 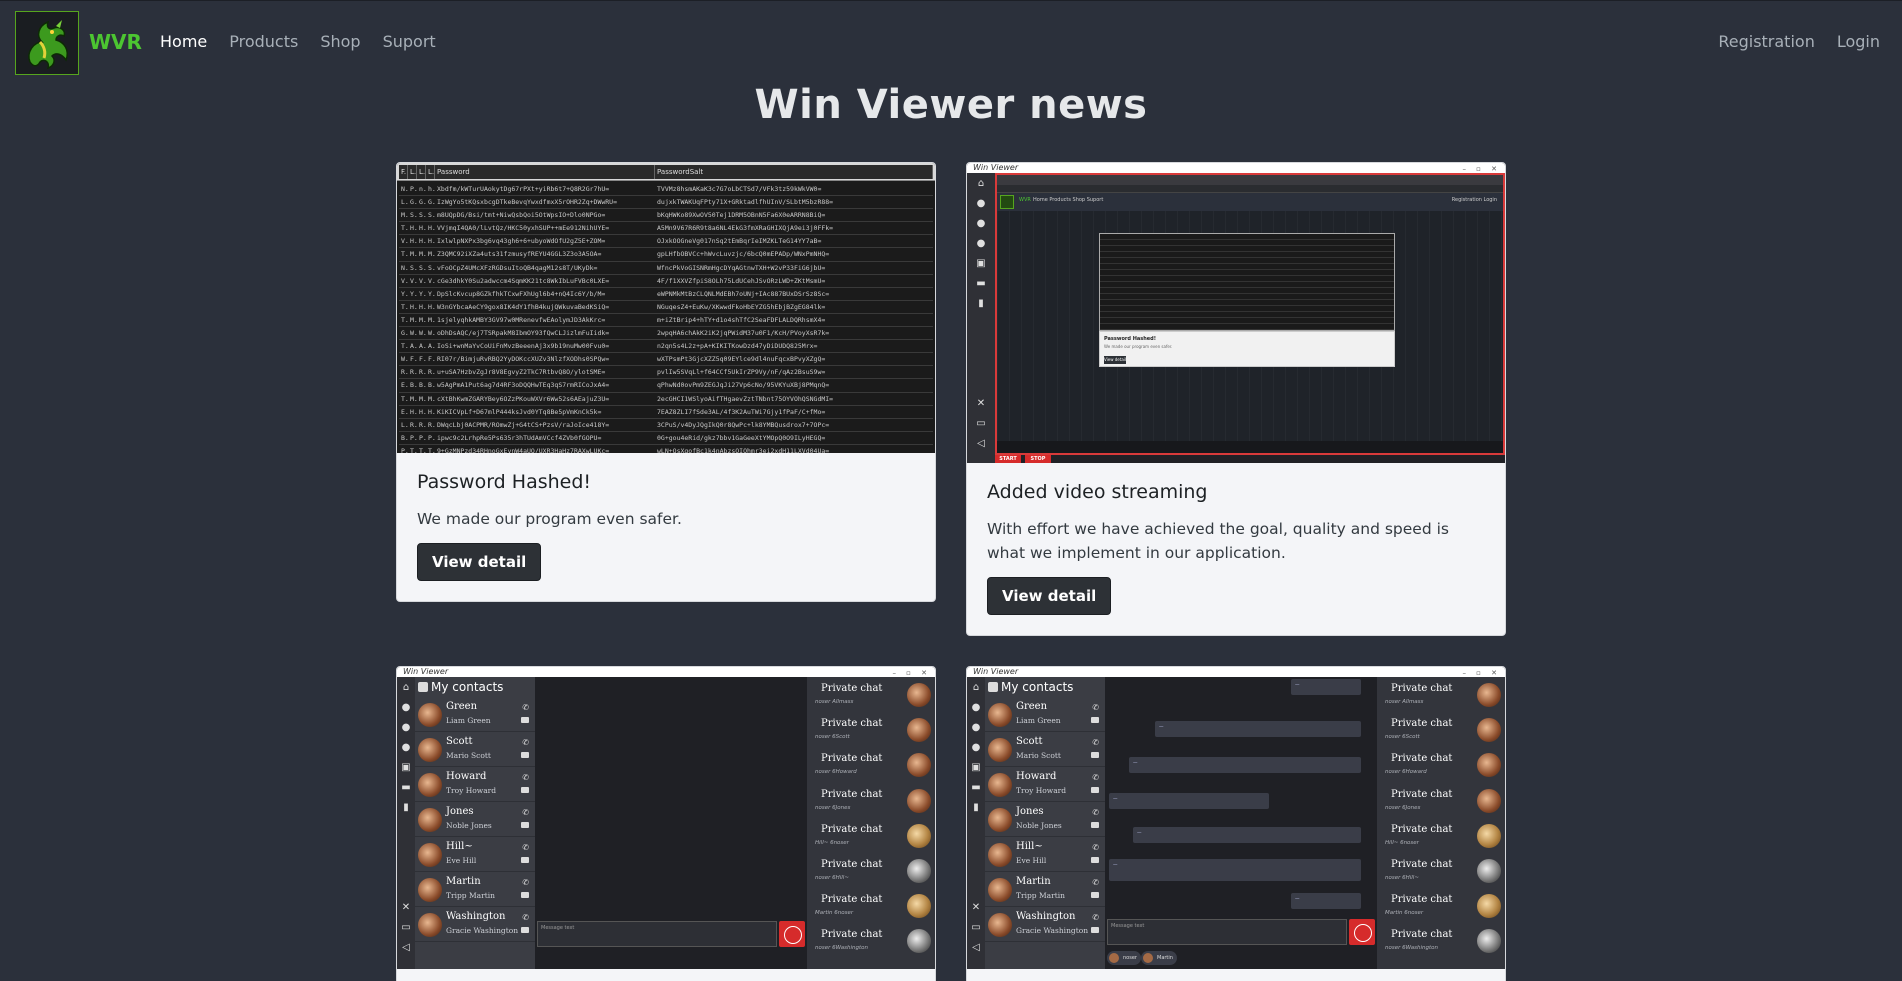 I want to click on nav-registration: Registration, so click(x=1766, y=41).